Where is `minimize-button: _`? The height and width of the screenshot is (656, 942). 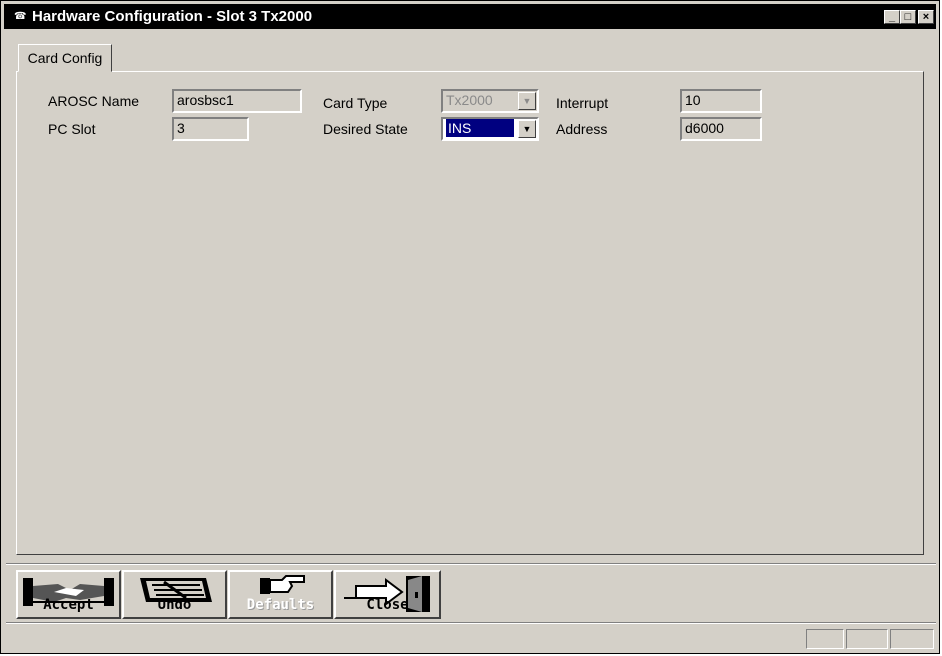 minimize-button: _ is located at coordinates (892, 17).